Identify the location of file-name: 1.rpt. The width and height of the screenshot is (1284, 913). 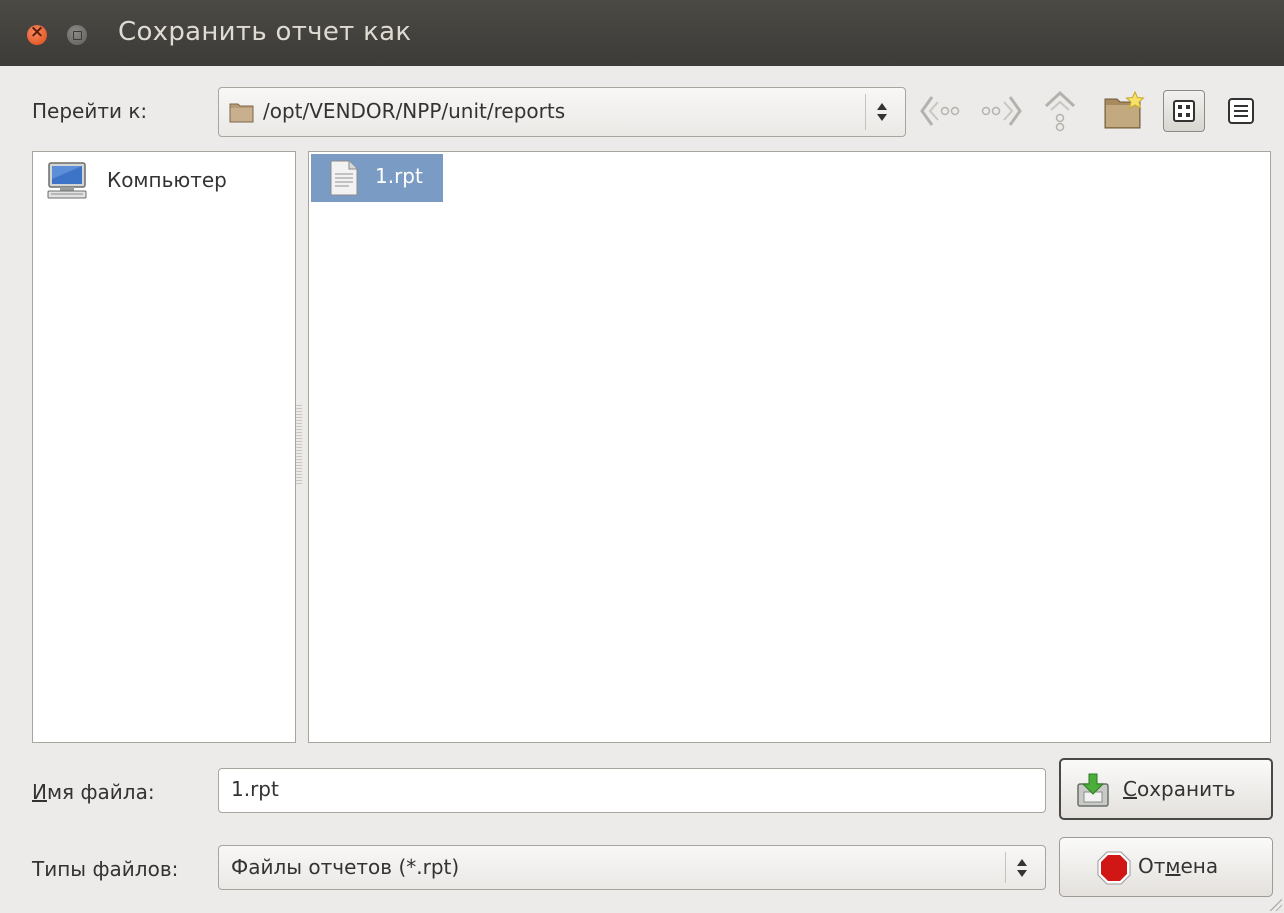
(399, 176).